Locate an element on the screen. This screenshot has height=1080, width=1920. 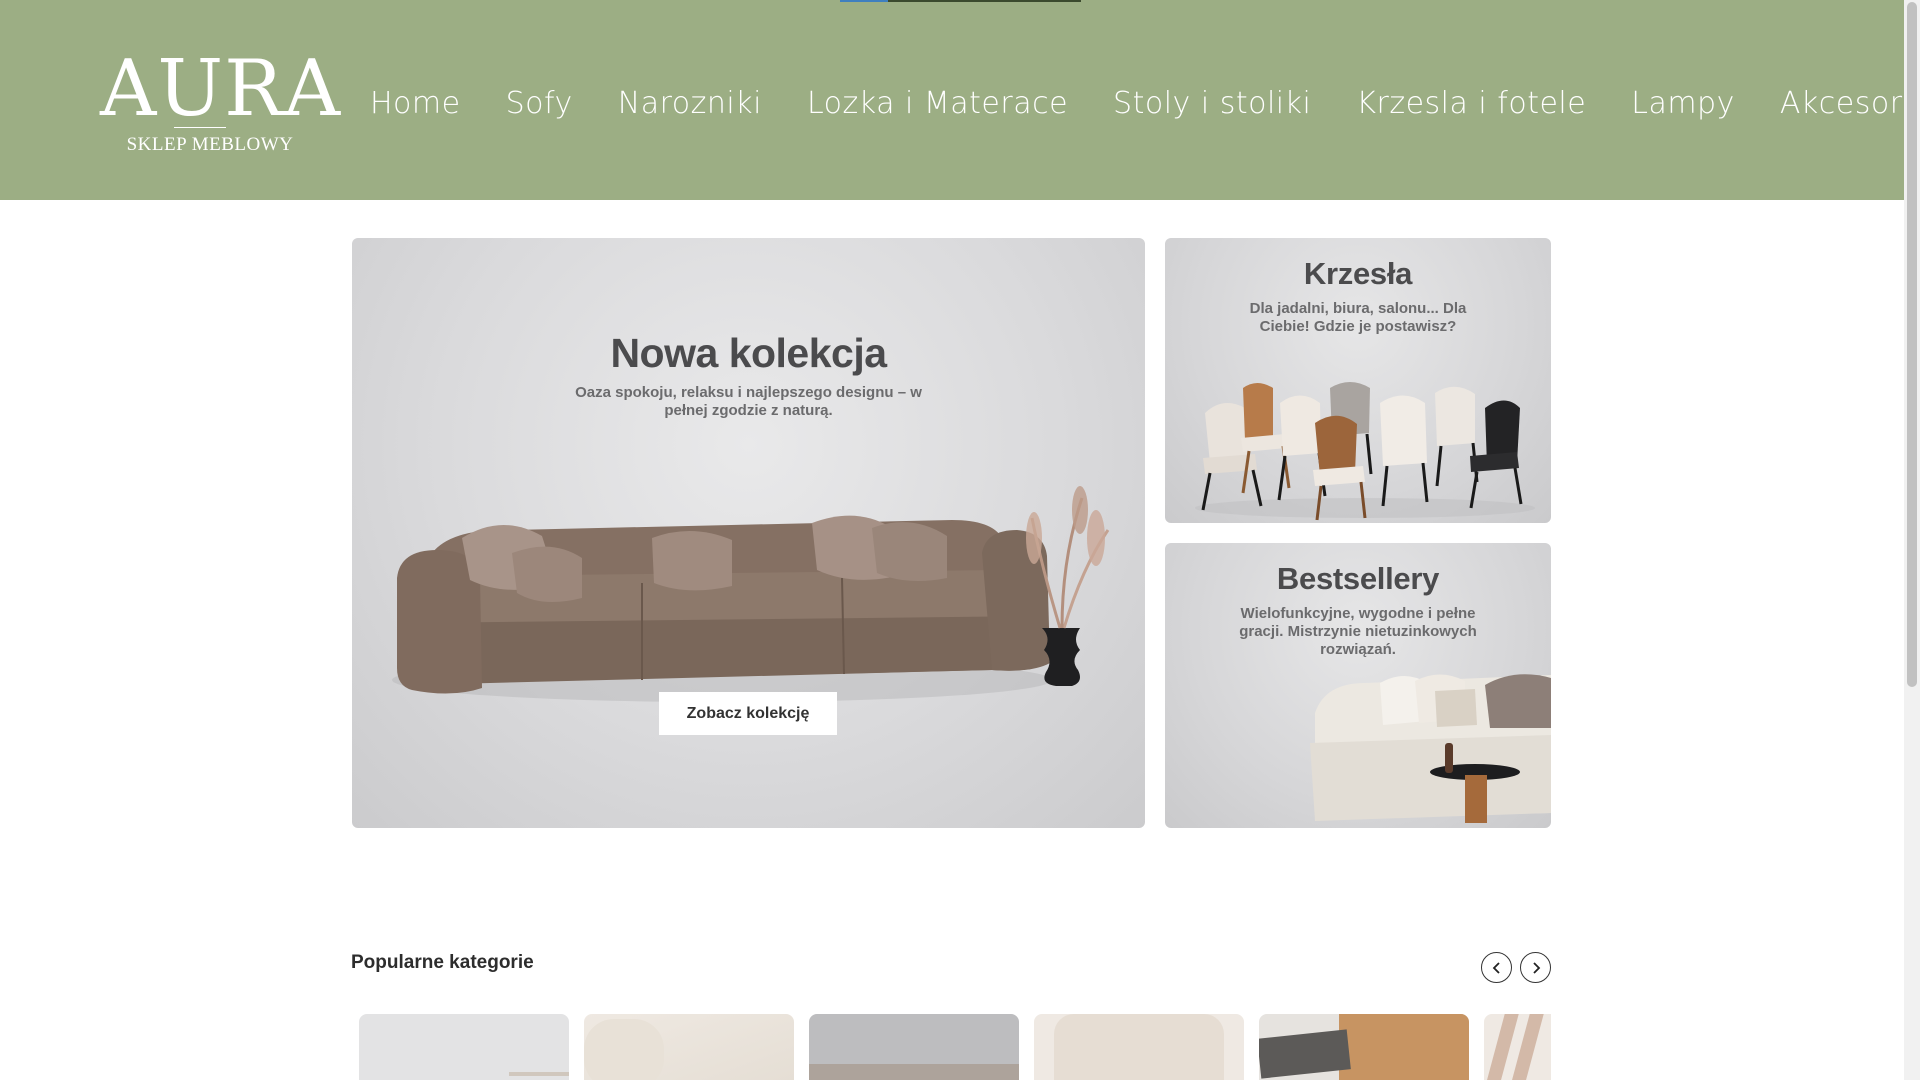
see-collection-button: Zobacz kolekcję is located at coordinates (748, 713).